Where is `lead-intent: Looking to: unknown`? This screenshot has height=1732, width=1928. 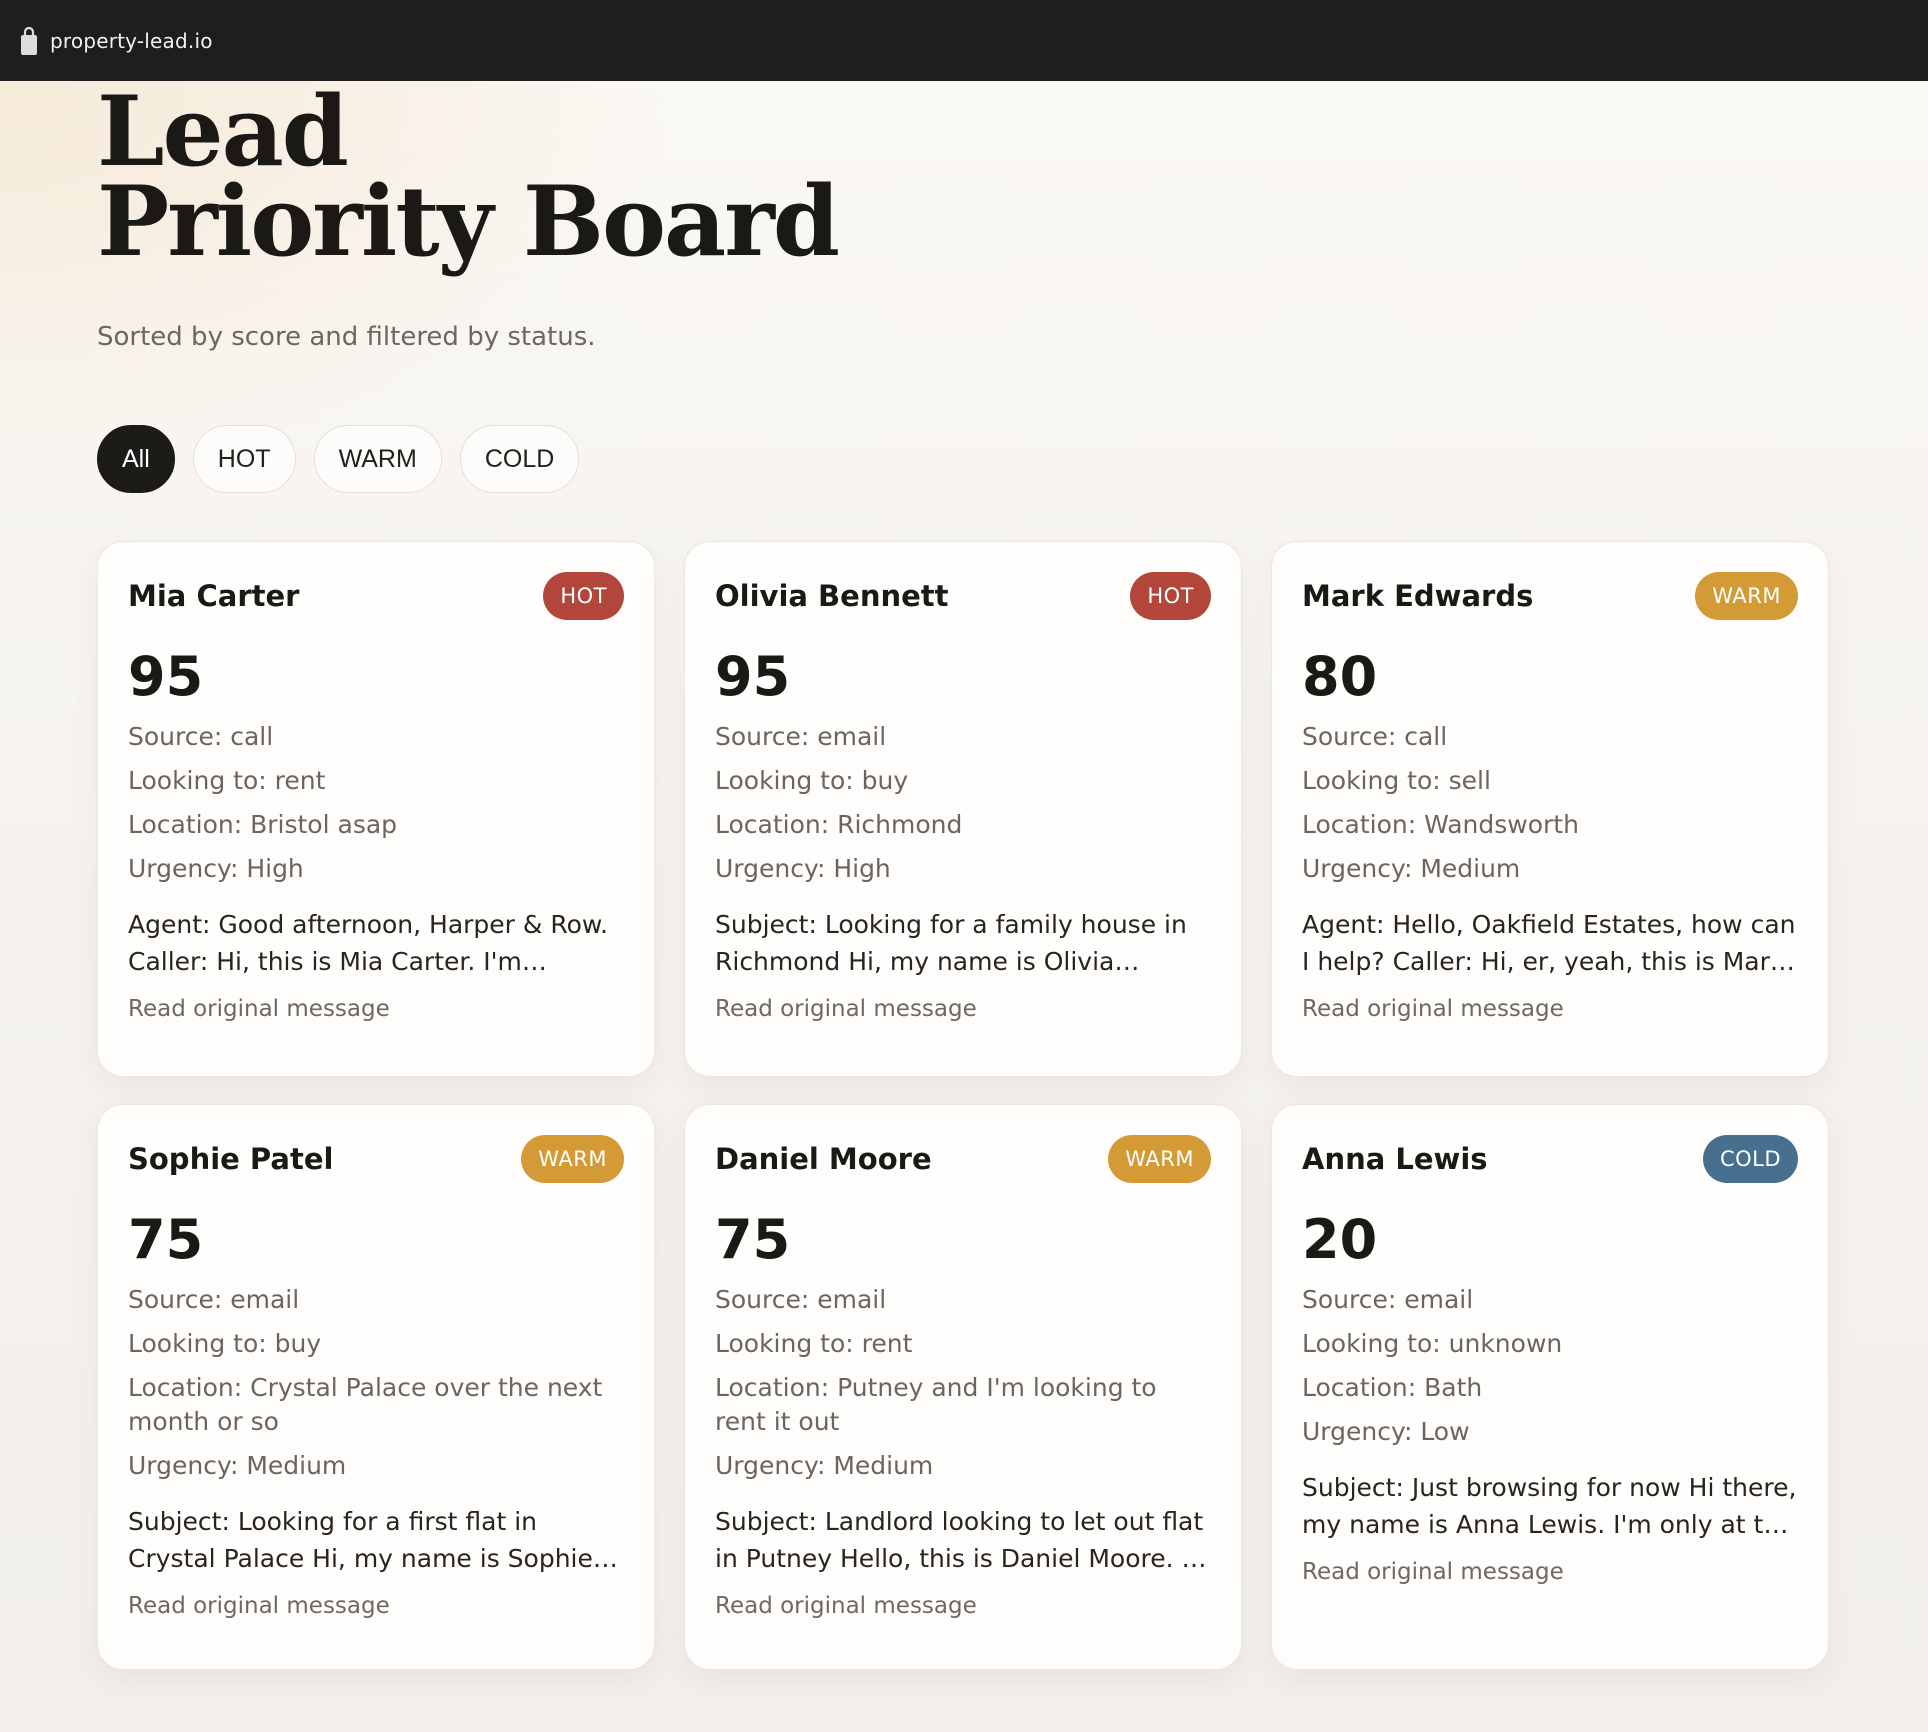
lead-intent: Looking to: unknown is located at coordinates (1432, 1343).